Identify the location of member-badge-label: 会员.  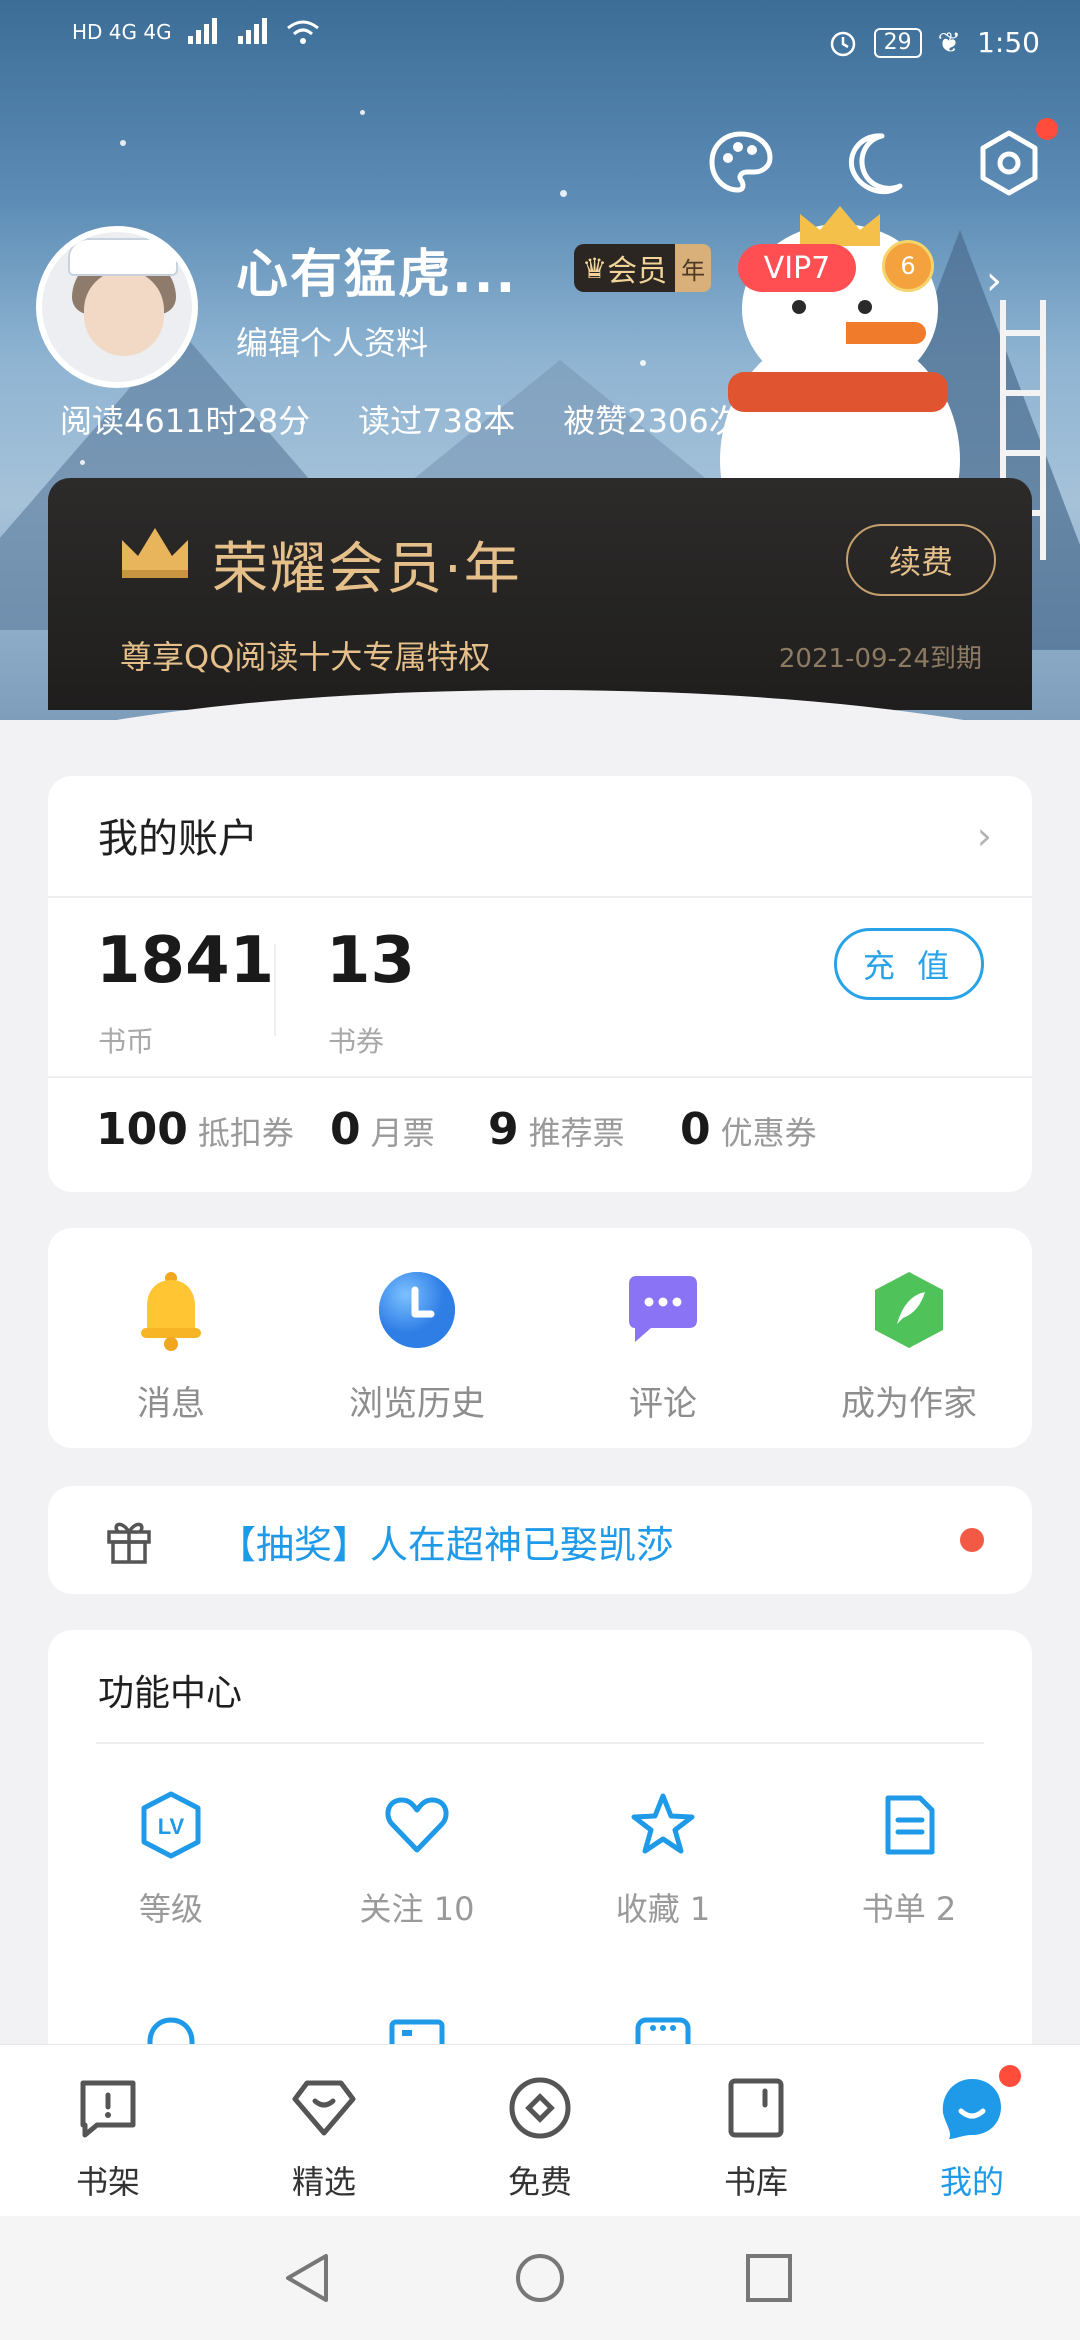
(637, 271).